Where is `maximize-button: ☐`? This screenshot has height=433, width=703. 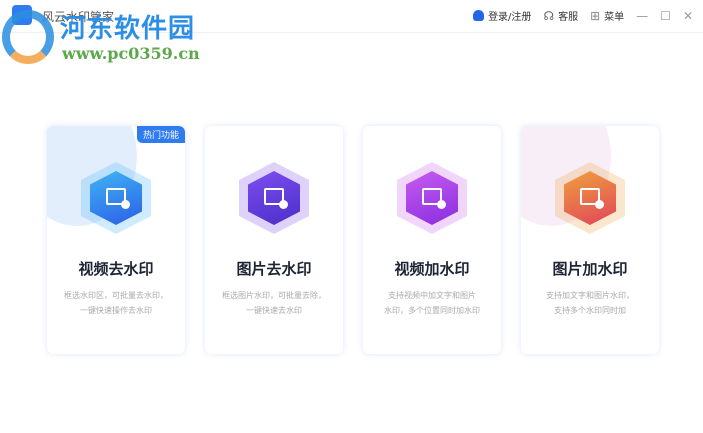 maximize-button: ☐ is located at coordinates (665, 16).